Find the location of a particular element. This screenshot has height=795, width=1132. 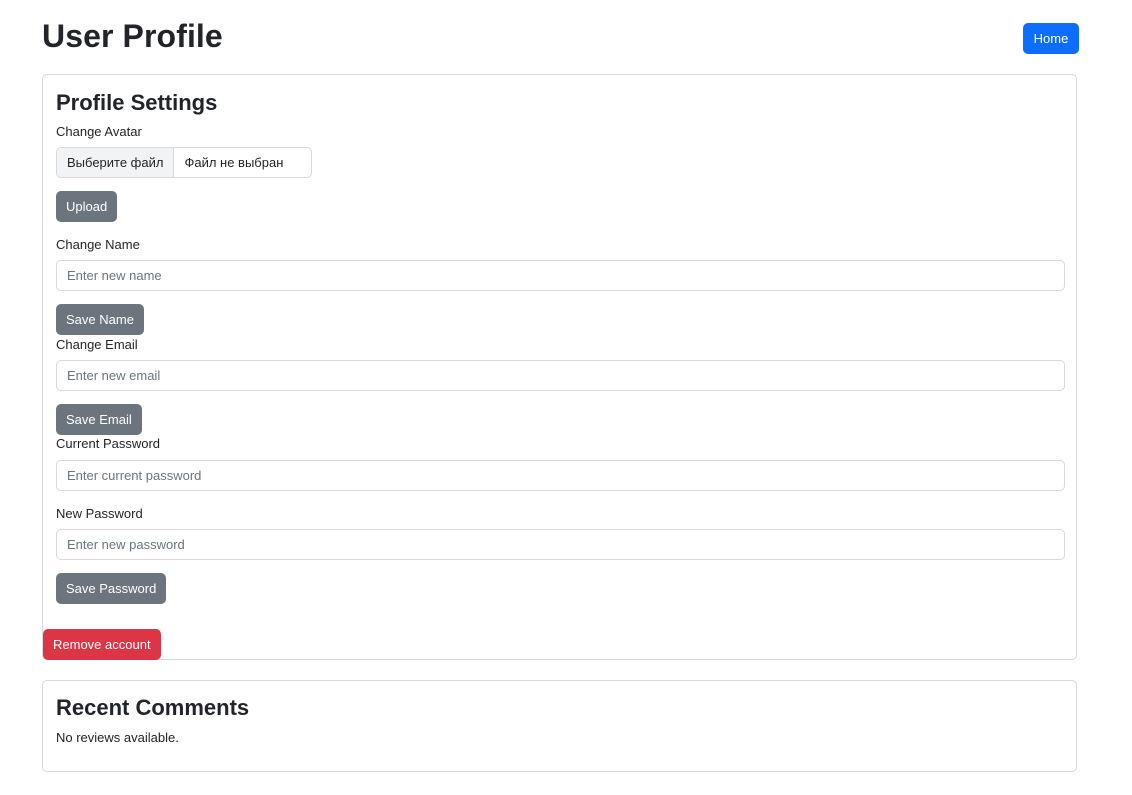

file-status-text: Файл не выбран is located at coordinates (234, 162).